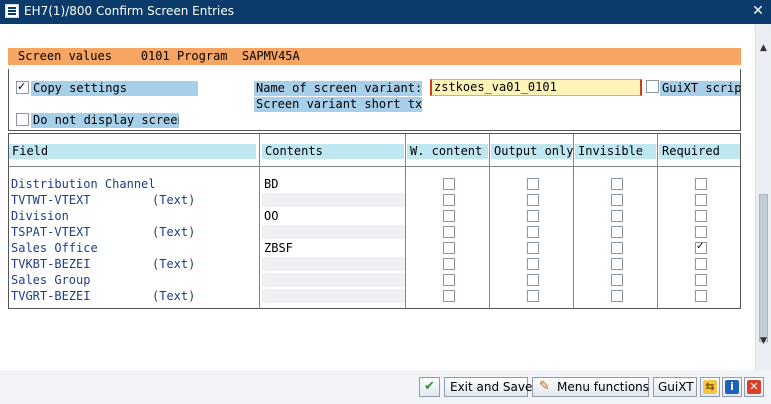 The height and width of the screenshot is (404, 771). What do you see at coordinates (536, 87) in the screenshot?
I see `variant-name-input: zstkoes_va01_0101` at bounding box center [536, 87].